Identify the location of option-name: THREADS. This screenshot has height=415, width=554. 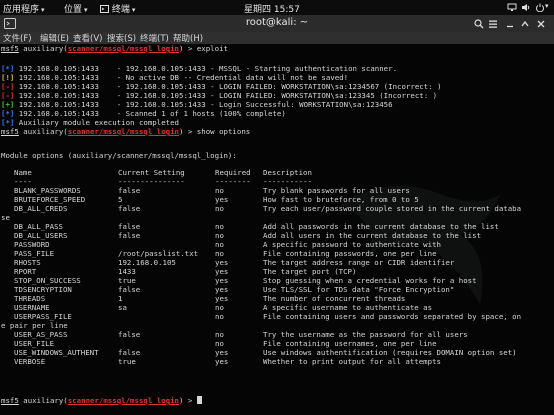
(30, 298).